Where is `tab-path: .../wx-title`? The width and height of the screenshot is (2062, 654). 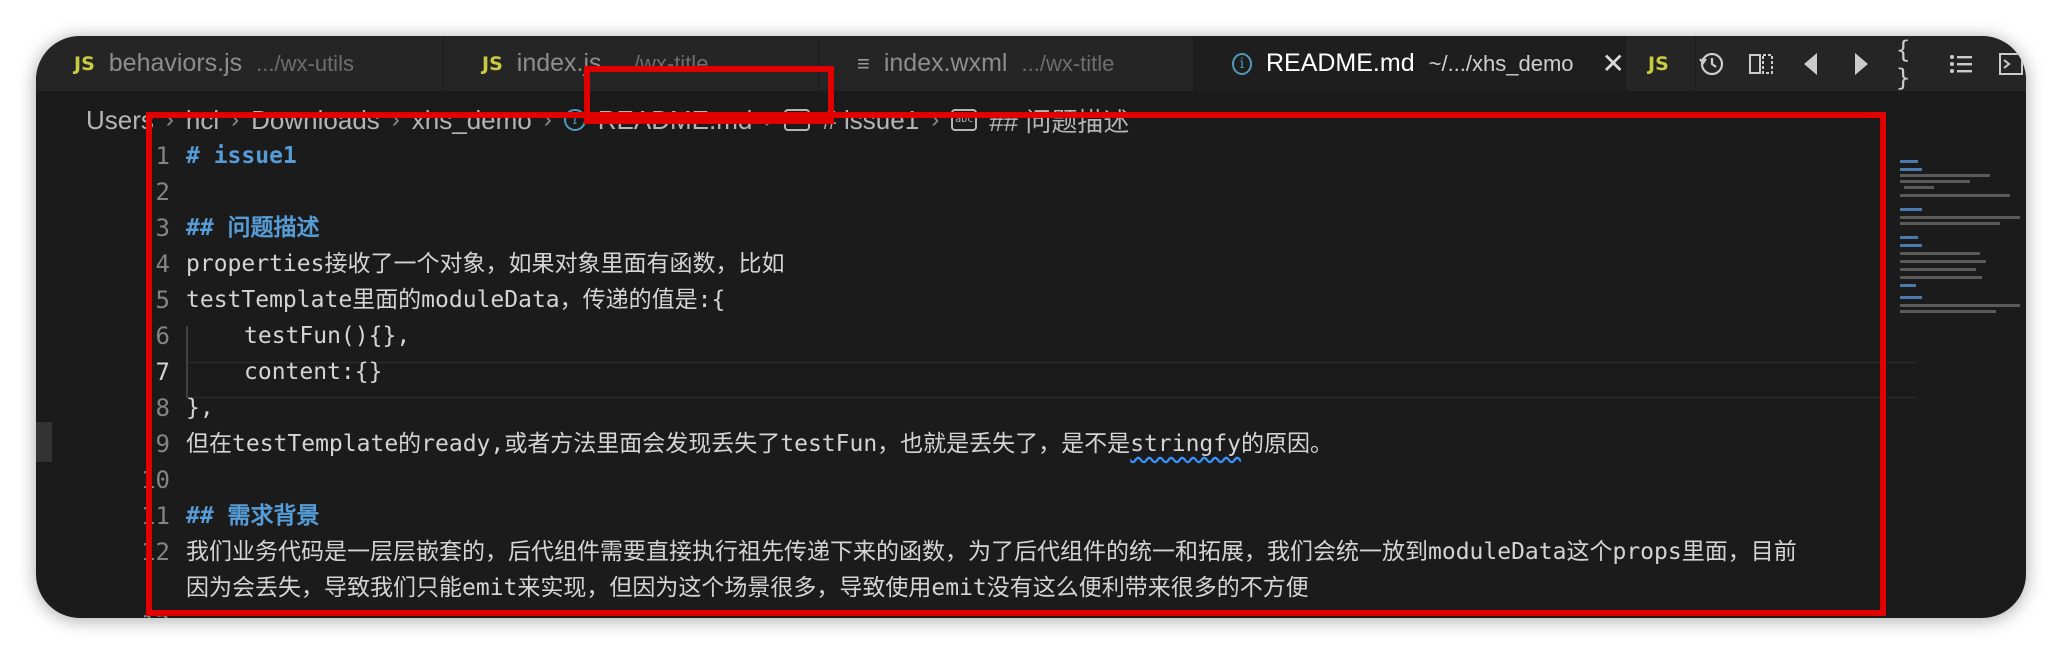
tab-path: .../wx-title is located at coordinates (1068, 63).